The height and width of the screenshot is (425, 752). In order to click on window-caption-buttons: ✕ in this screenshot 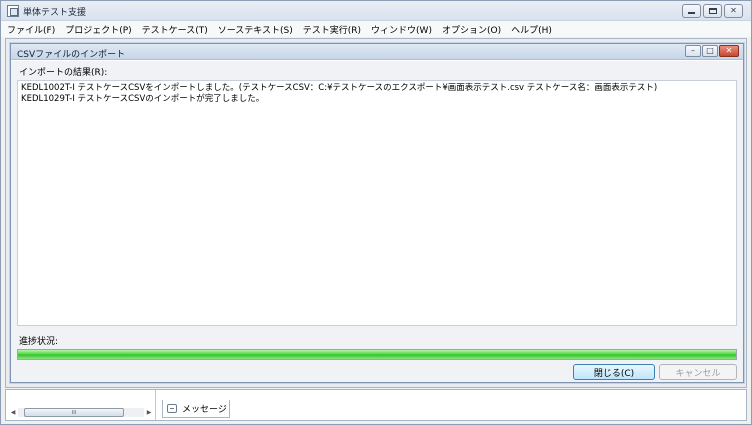, I will do `click(712, 11)`.